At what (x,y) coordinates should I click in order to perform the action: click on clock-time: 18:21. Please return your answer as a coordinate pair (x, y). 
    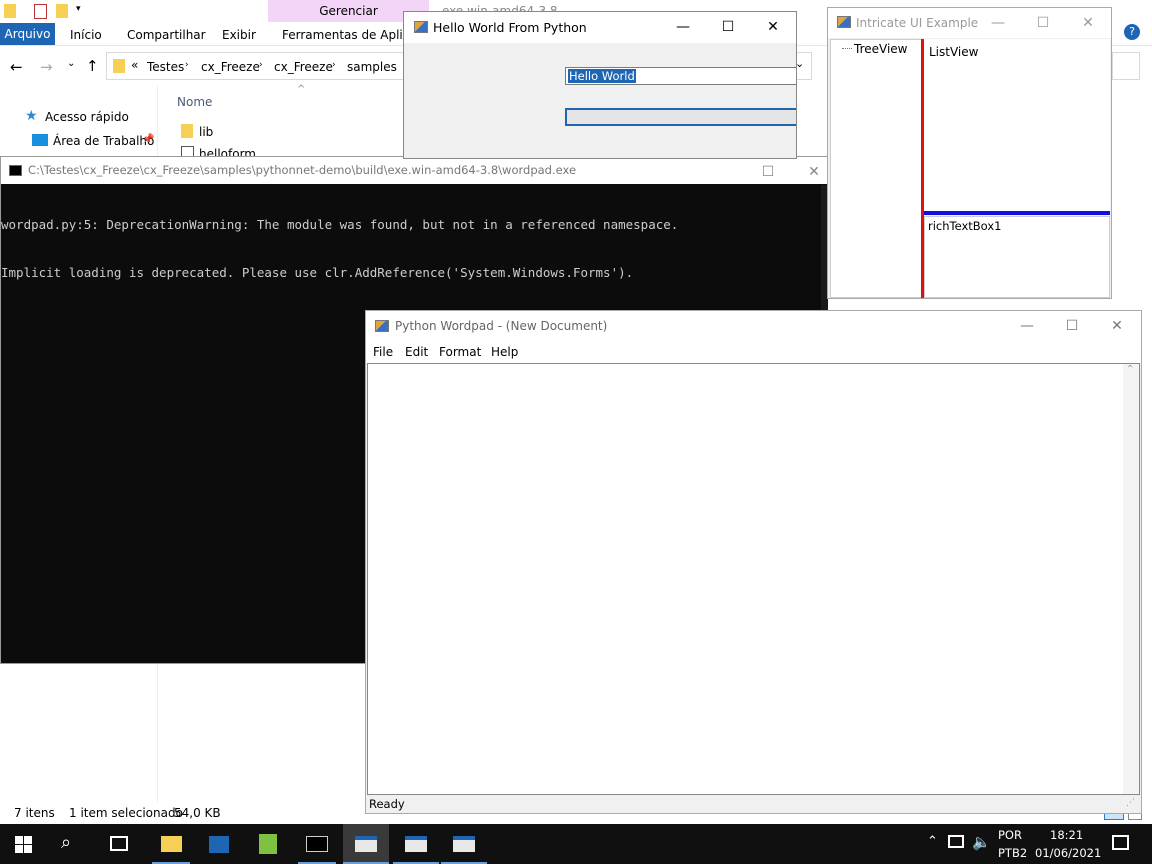
    Looking at the image, I should click on (1066, 835).